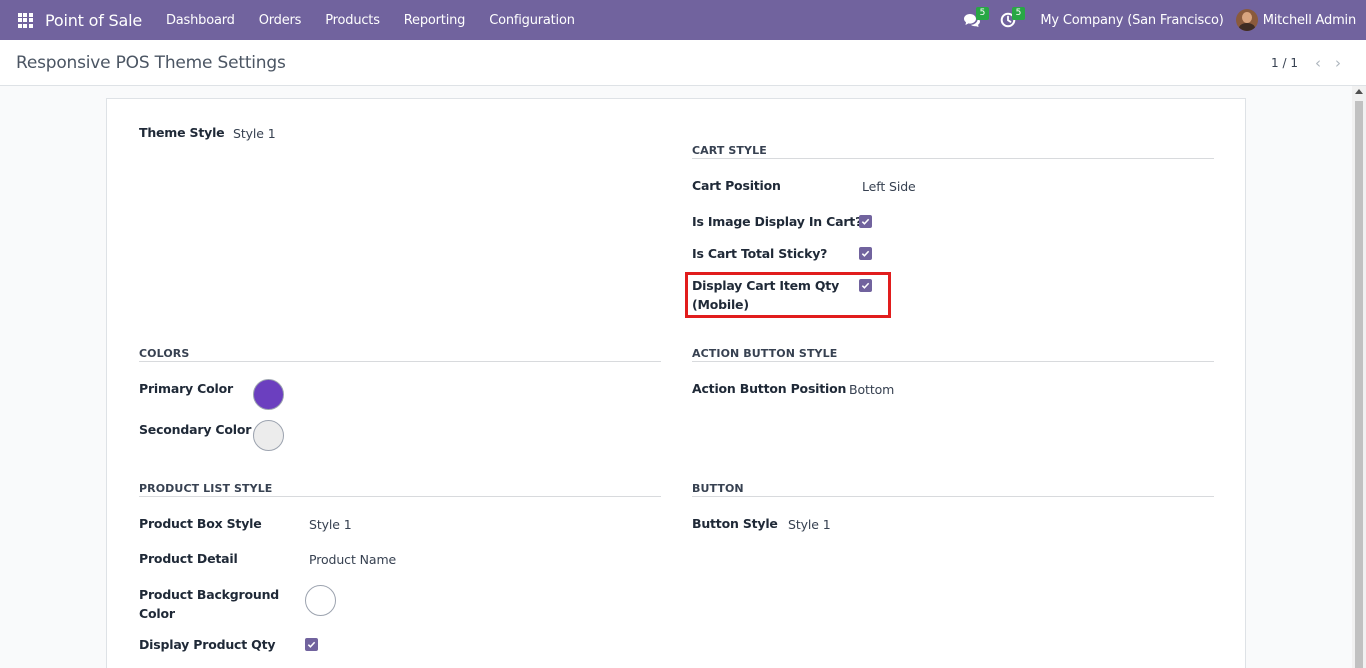  What do you see at coordinates (1018, 13) in the screenshot?
I see `activities-badge: 5` at bounding box center [1018, 13].